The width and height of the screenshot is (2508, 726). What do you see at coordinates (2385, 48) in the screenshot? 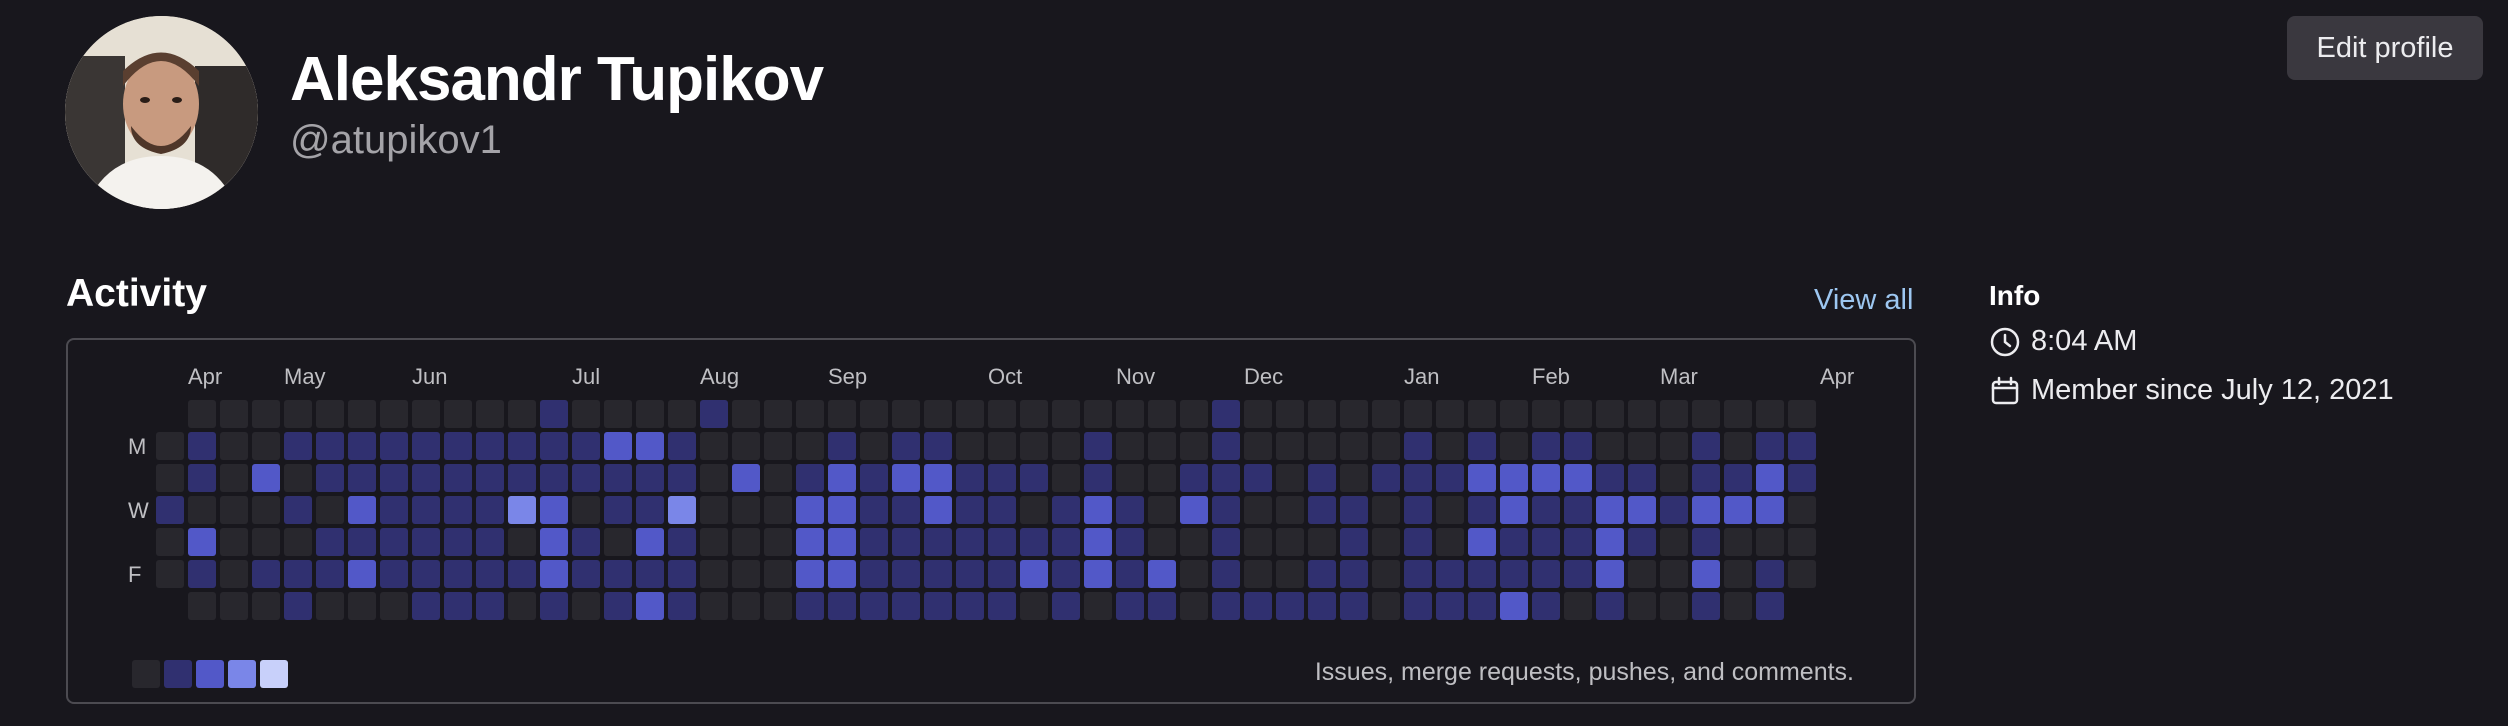
I see `edit-profile-button: Edit profile` at bounding box center [2385, 48].